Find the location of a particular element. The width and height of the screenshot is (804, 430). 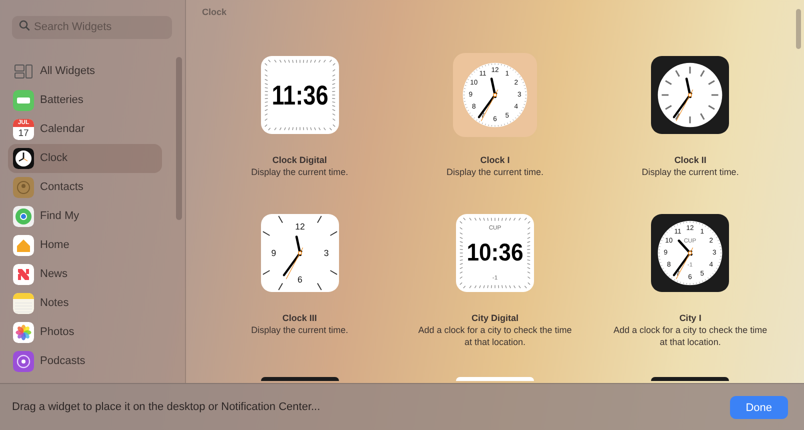

search-icon is located at coordinates (24, 25).